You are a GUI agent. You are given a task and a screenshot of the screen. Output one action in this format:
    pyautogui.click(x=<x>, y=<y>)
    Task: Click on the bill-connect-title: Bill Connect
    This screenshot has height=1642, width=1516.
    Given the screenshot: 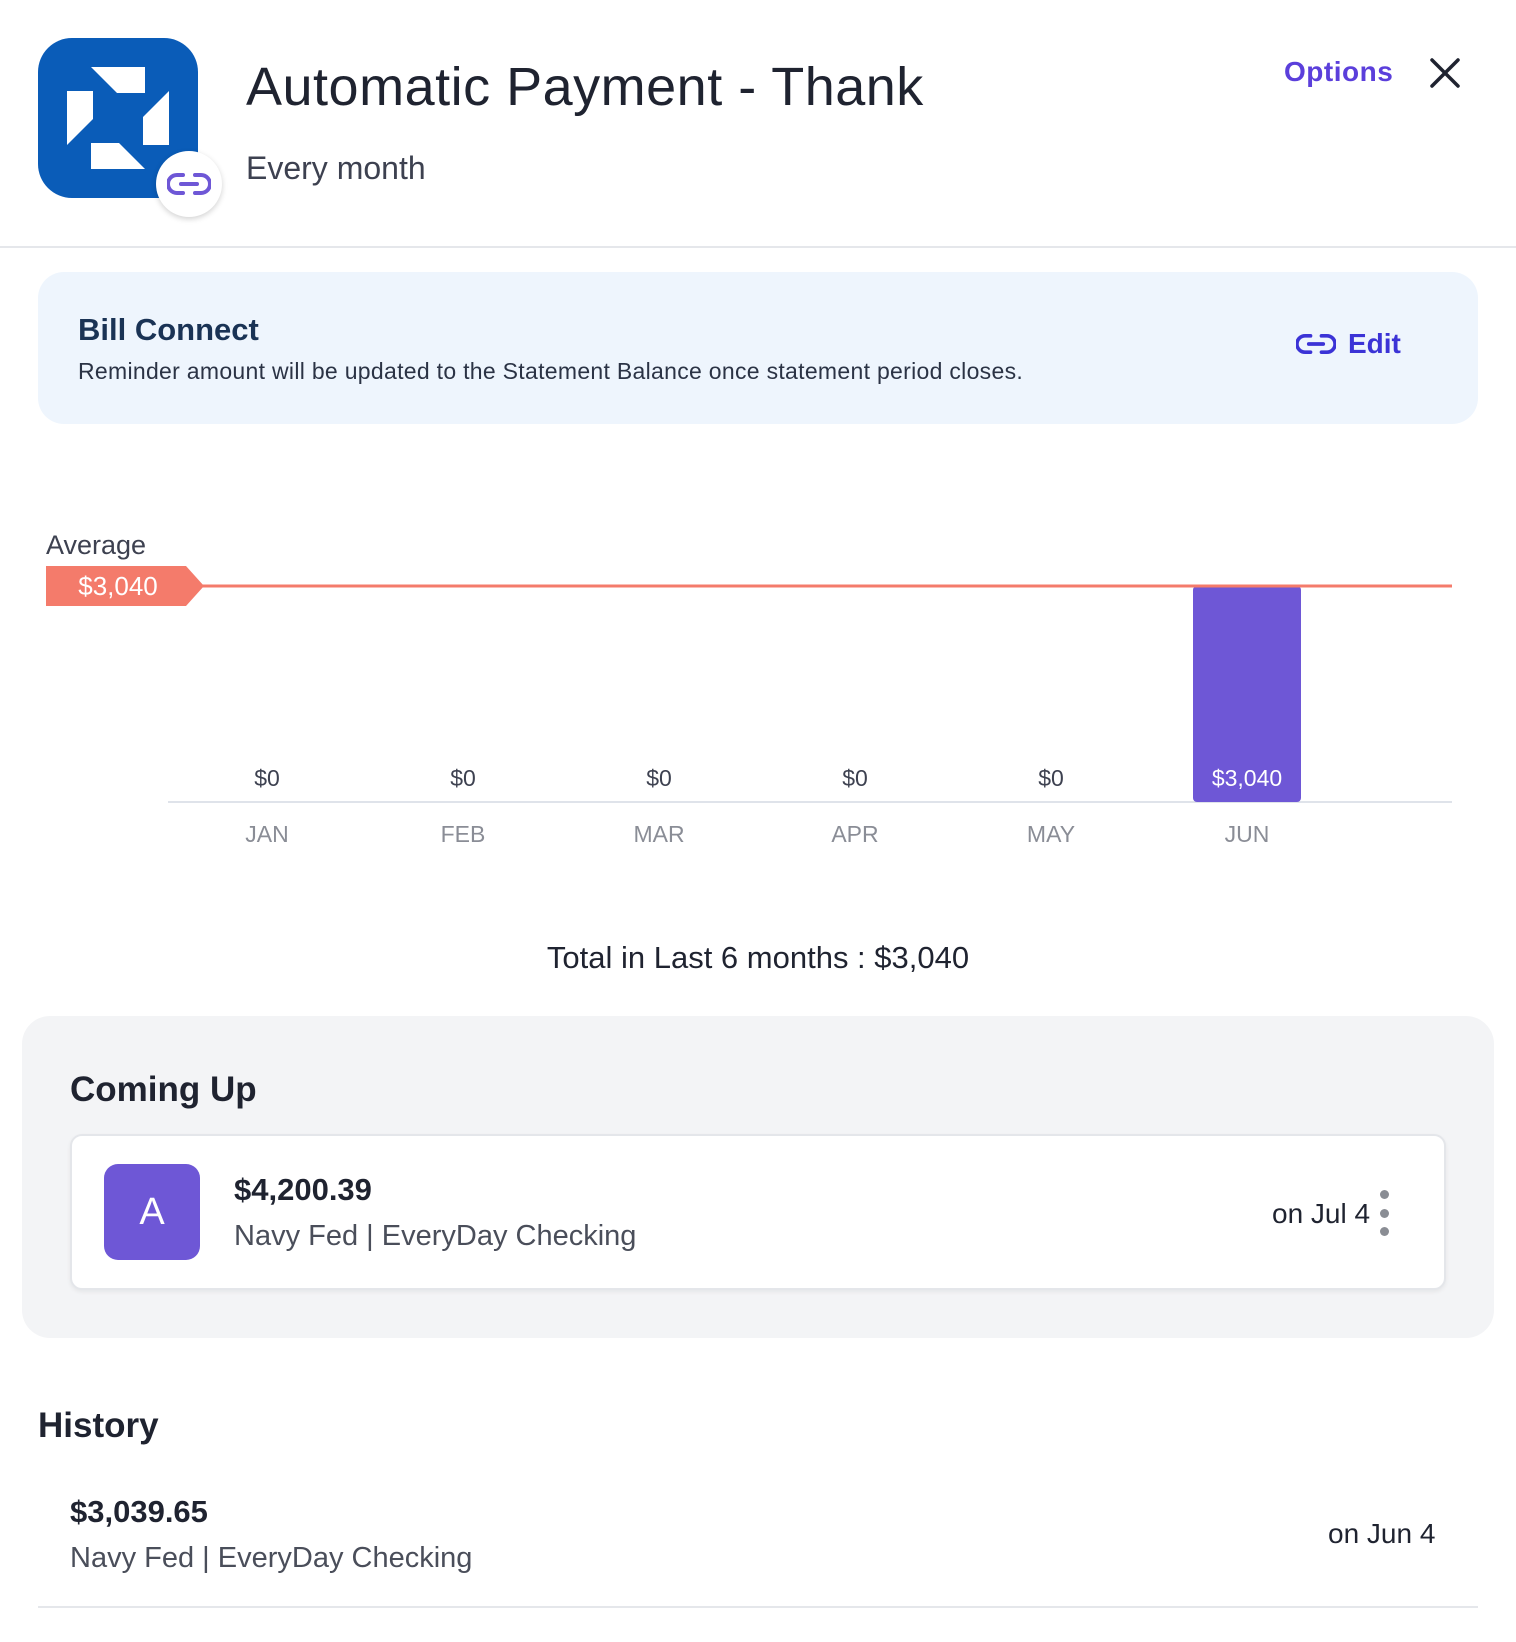 What is the action you would take?
    pyautogui.click(x=168, y=329)
    